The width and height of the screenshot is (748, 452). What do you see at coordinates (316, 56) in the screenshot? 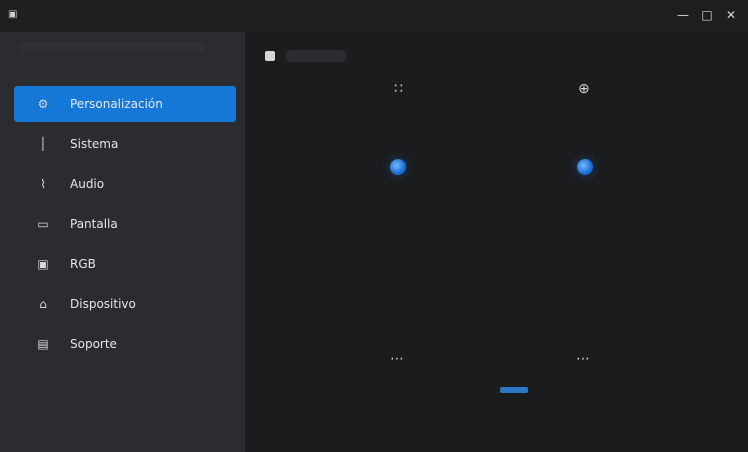
I see `header-pill` at bounding box center [316, 56].